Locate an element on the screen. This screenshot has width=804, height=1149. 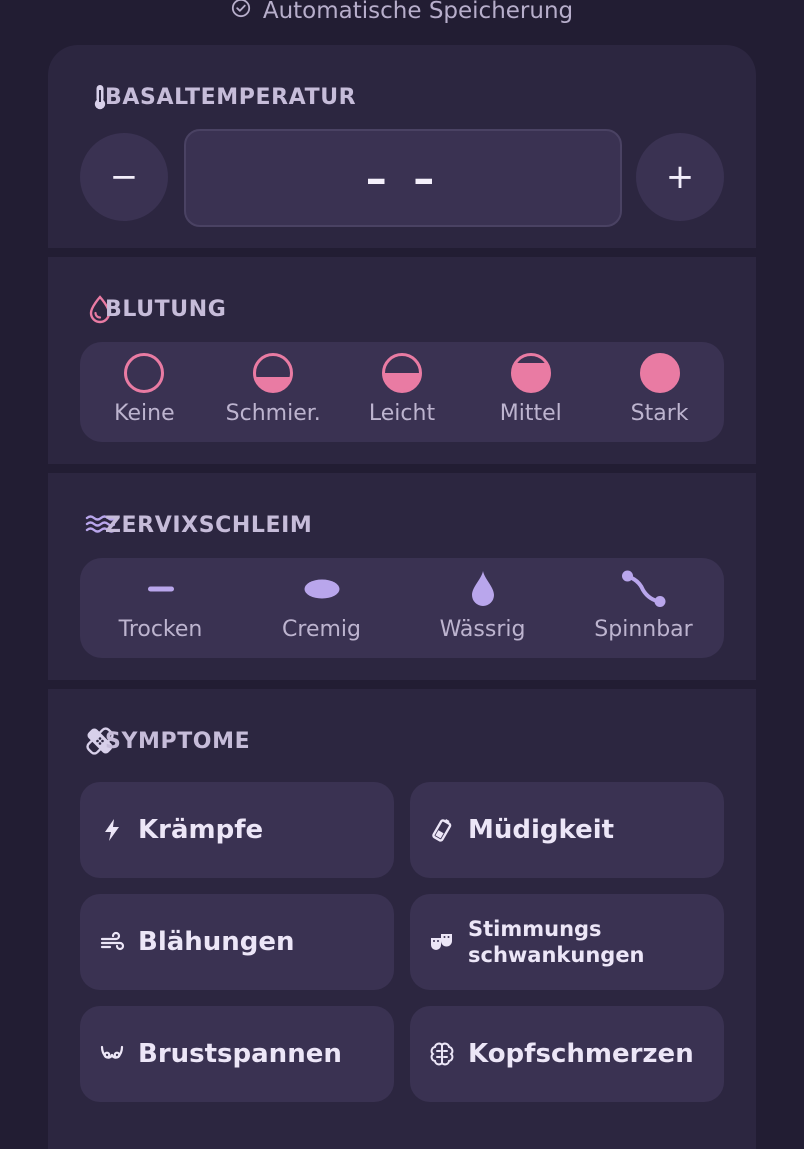
symptom-label: Müdigkeit is located at coordinates (541, 830).